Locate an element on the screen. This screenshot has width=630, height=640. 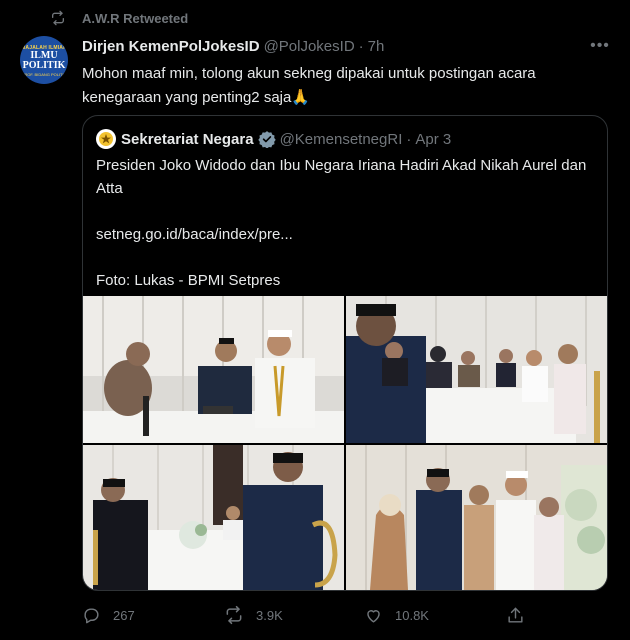
like-count: 10.8K is located at coordinates (412, 615).